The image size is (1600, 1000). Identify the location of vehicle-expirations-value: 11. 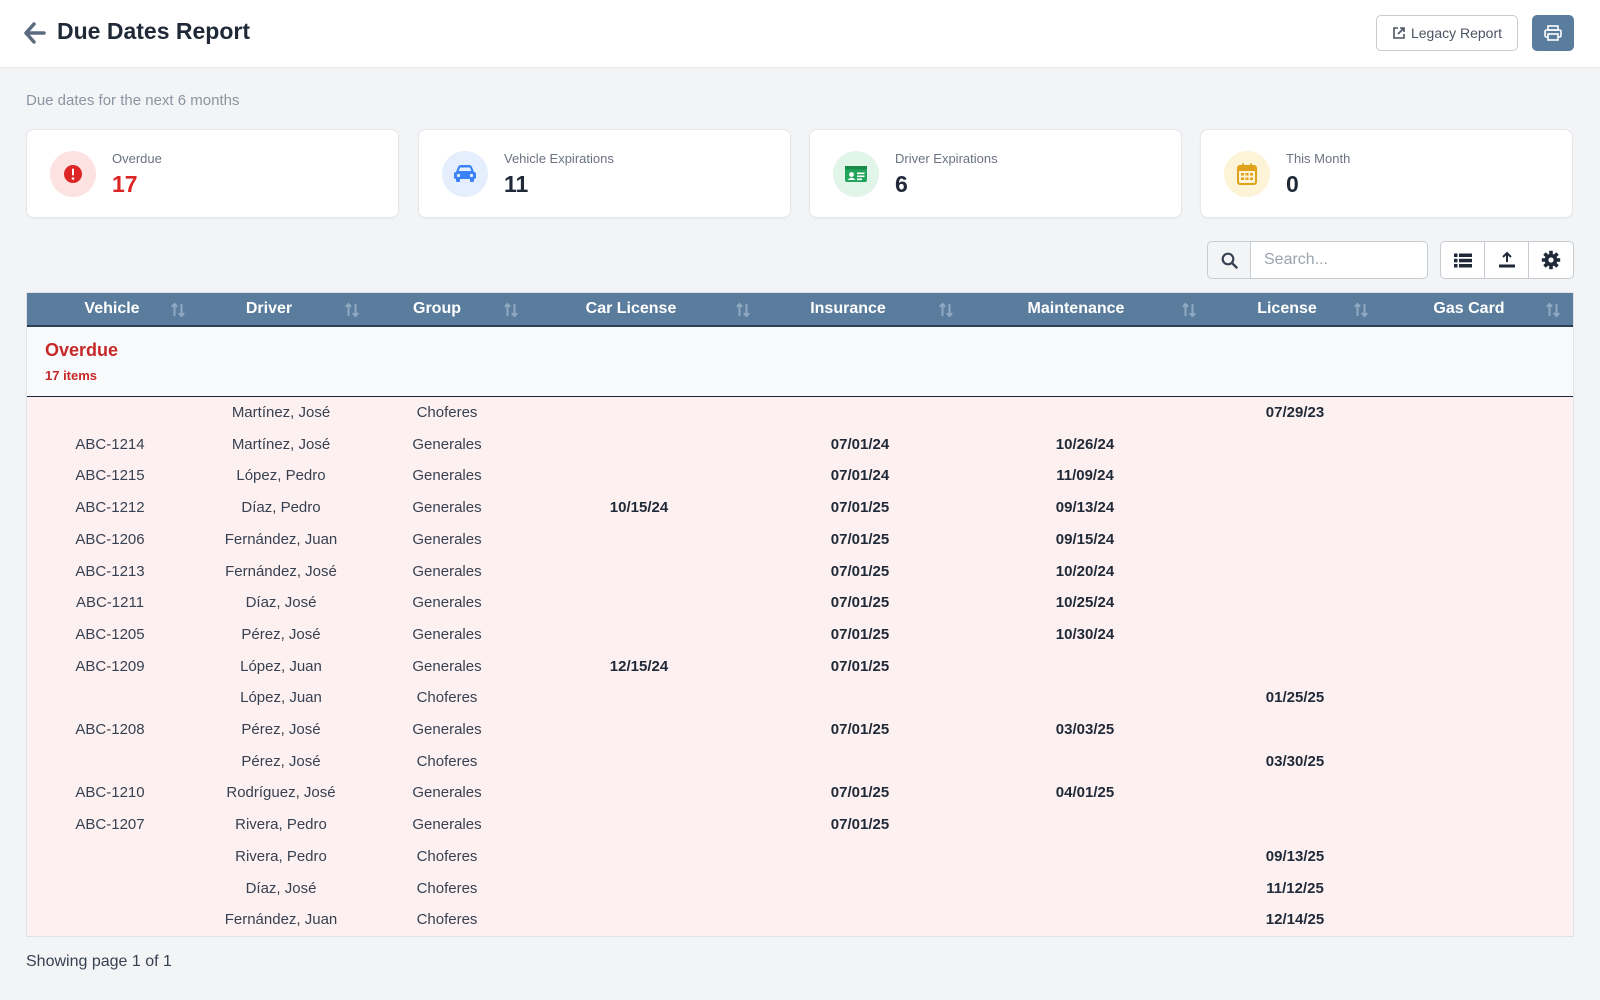
(516, 184).